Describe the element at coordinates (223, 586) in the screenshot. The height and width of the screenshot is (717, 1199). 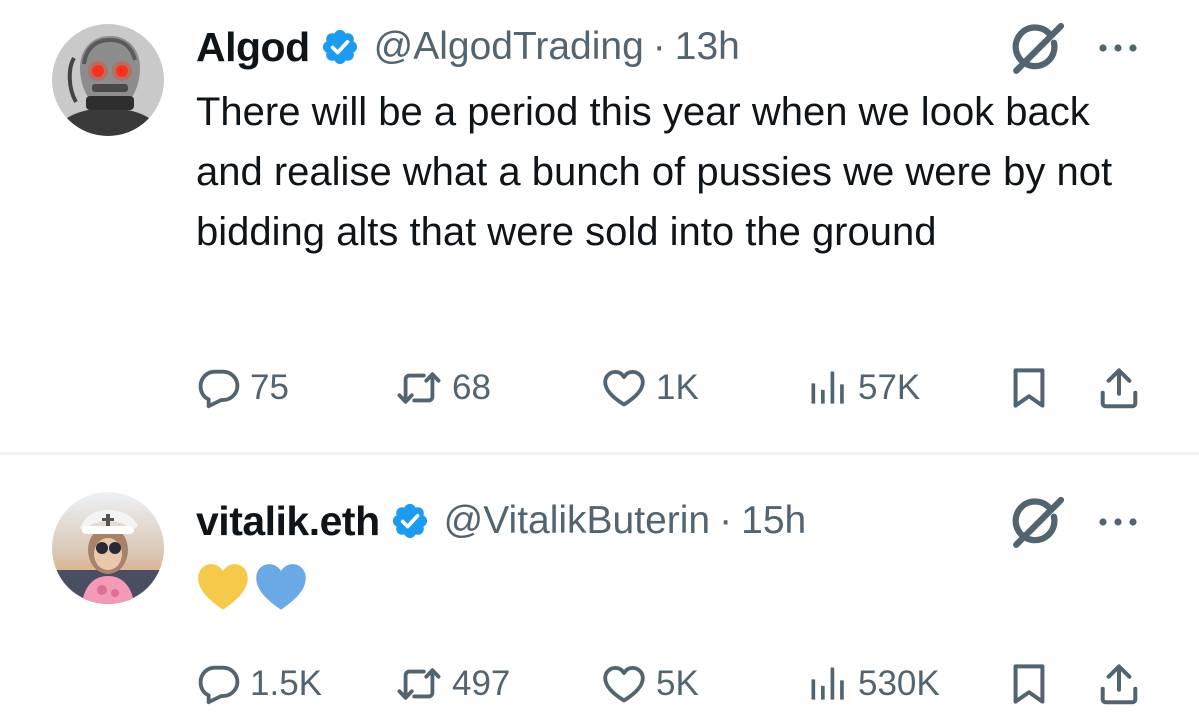
I see `yellow-heart-emoji` at that location.